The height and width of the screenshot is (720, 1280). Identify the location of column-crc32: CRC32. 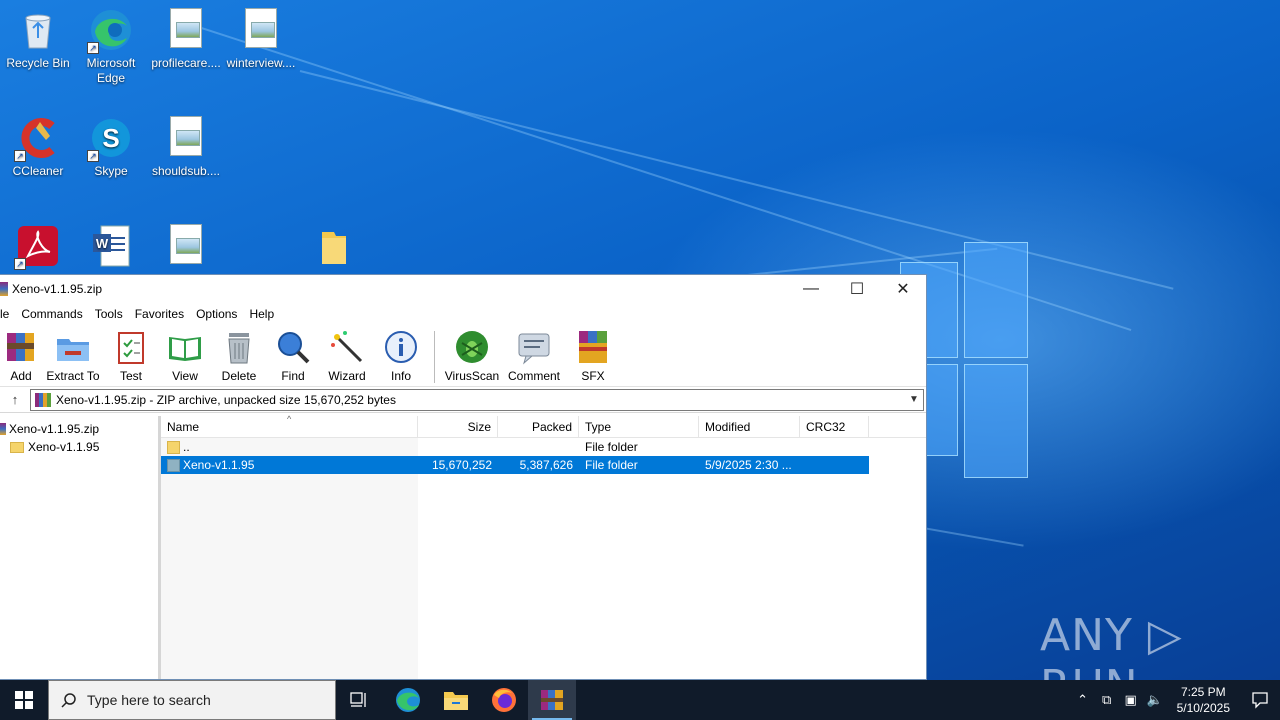
(834, 426).